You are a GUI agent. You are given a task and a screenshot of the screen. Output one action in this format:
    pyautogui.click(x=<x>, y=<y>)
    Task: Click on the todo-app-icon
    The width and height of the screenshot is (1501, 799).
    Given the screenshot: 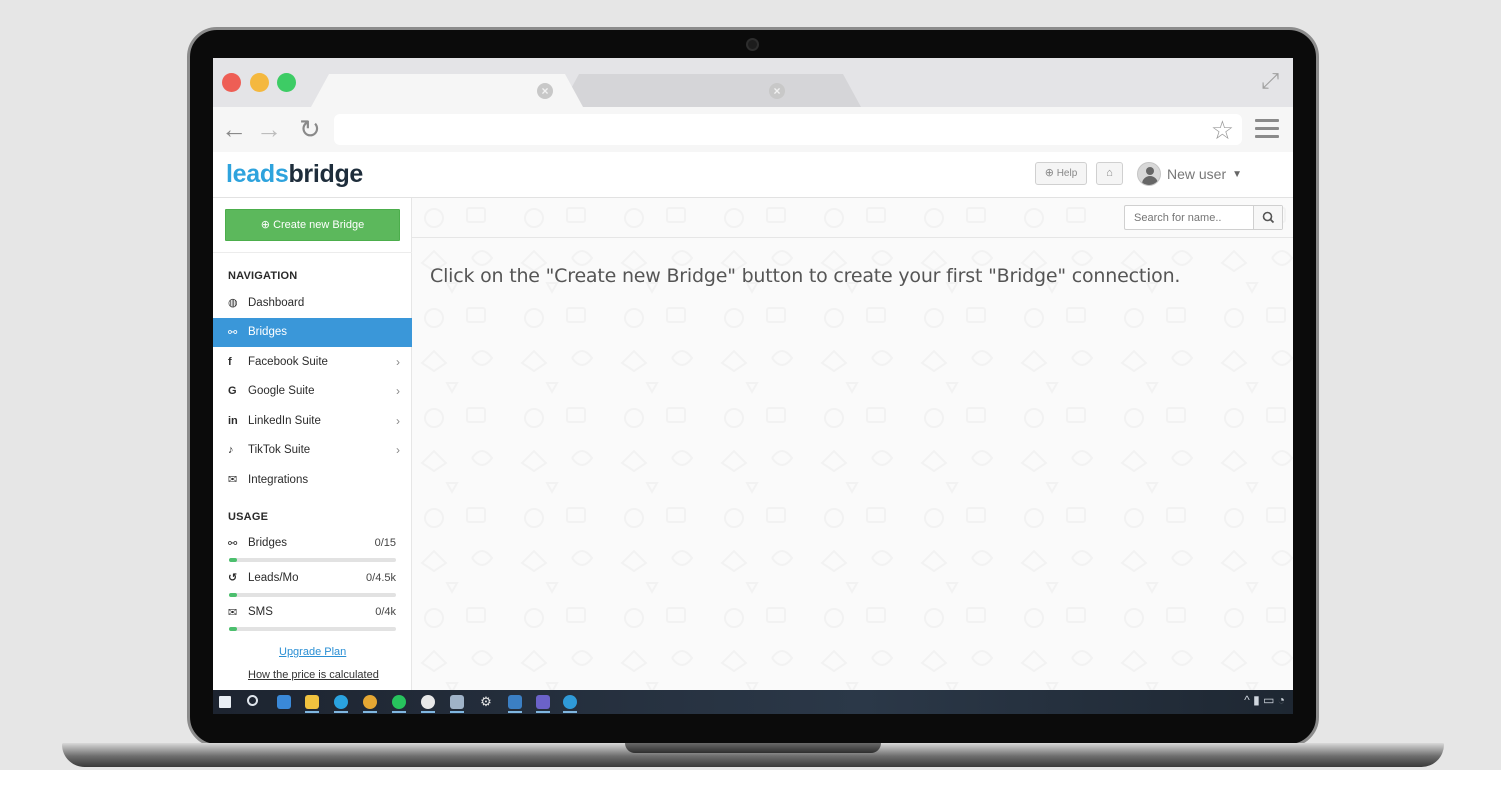 What is the action you would take?
    pyautogui.click(x=284, y=702)
    